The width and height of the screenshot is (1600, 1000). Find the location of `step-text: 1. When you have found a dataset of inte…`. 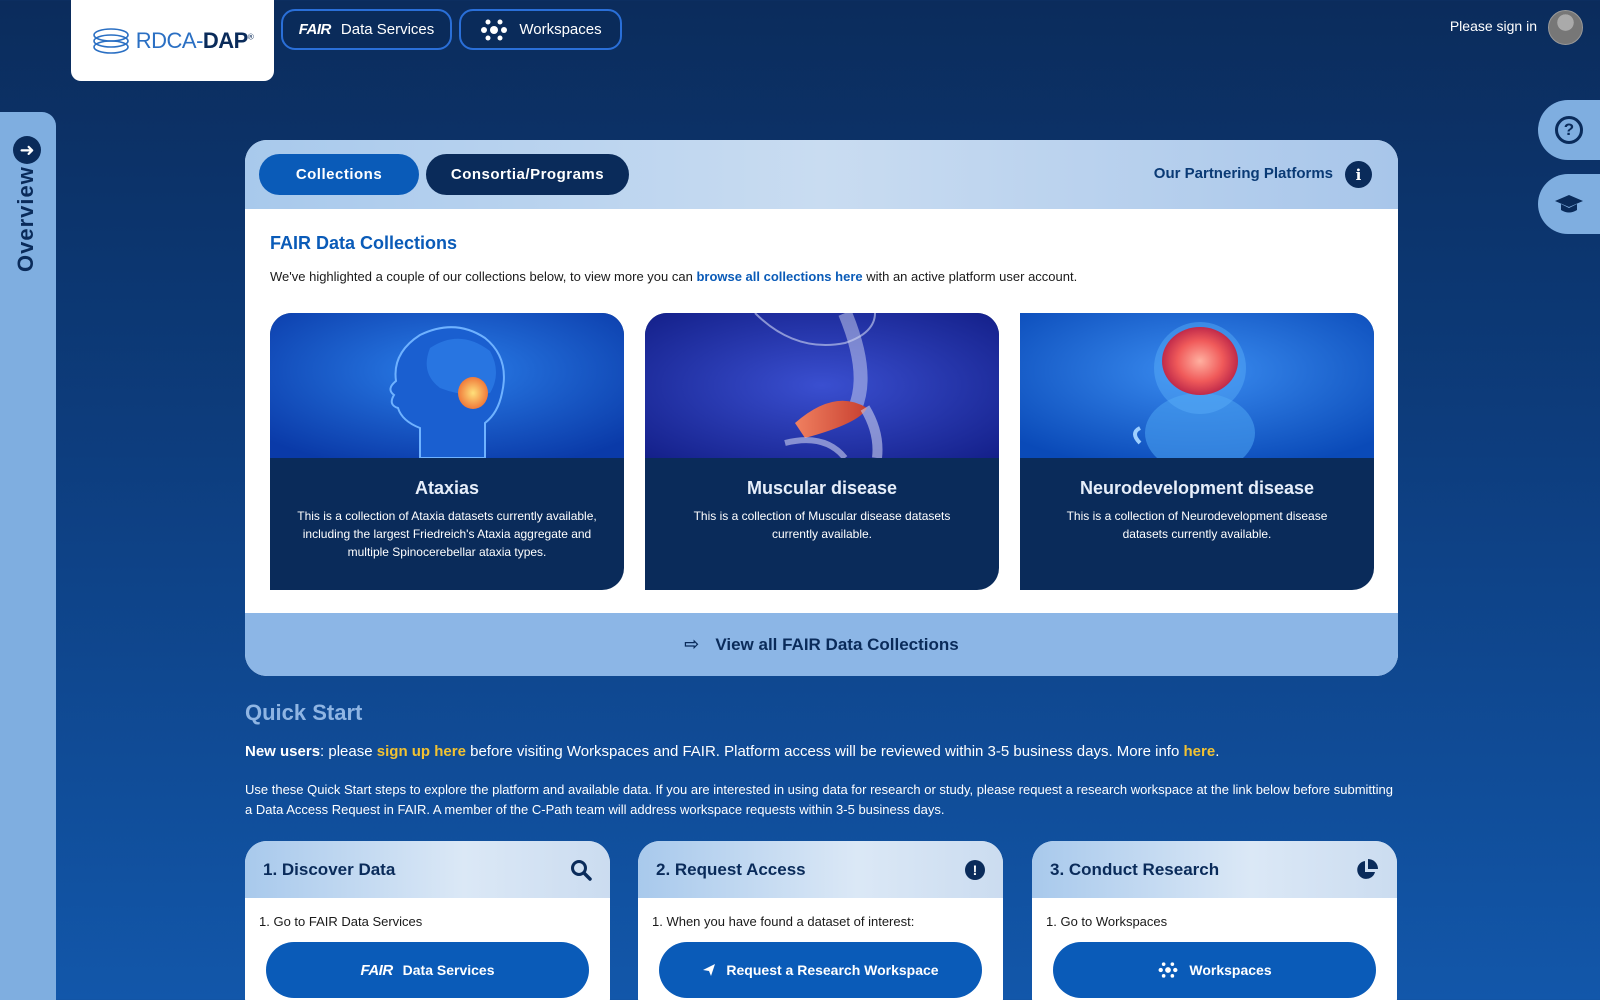

step-text: 1. When you have found a dataset of inte… is located at coordinates (783, 921).